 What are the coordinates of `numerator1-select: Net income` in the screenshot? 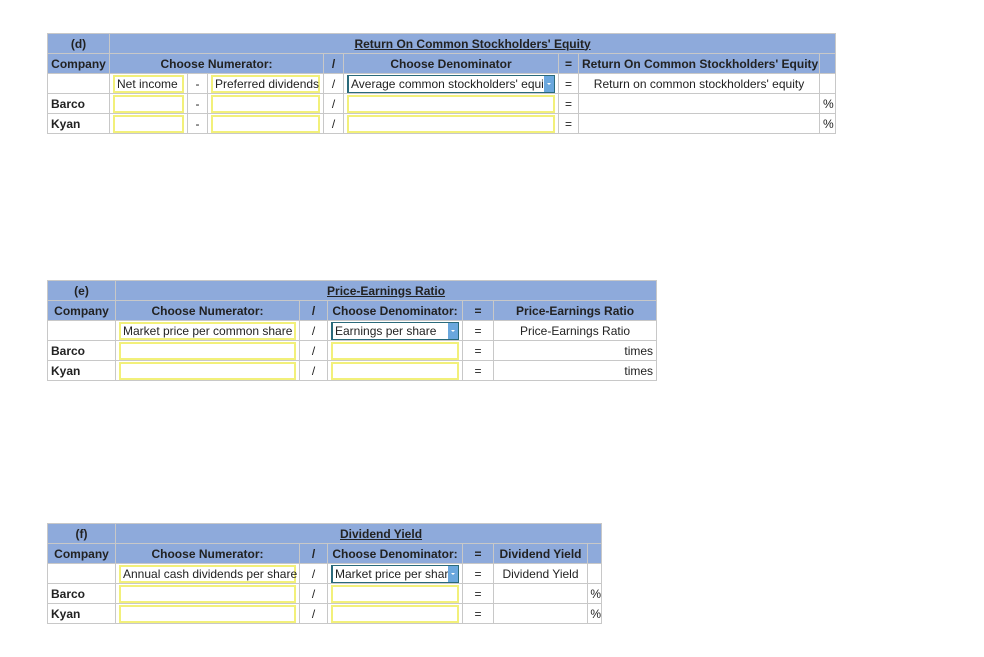 It's located at (148, 83).